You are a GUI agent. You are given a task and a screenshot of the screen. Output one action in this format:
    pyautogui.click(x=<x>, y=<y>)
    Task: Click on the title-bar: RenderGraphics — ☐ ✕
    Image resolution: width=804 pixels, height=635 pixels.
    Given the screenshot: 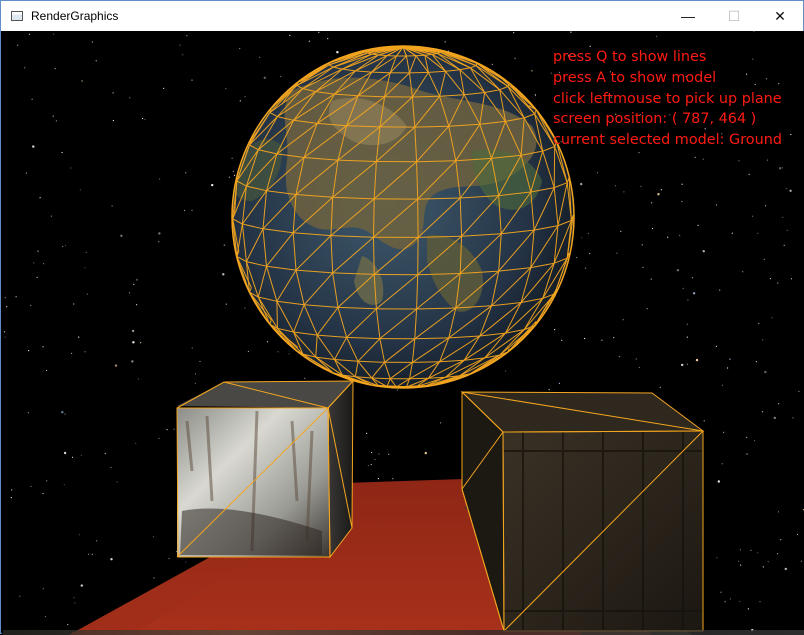 What is the action you would take?
    pyautogui.click(x=402, y=16)
    